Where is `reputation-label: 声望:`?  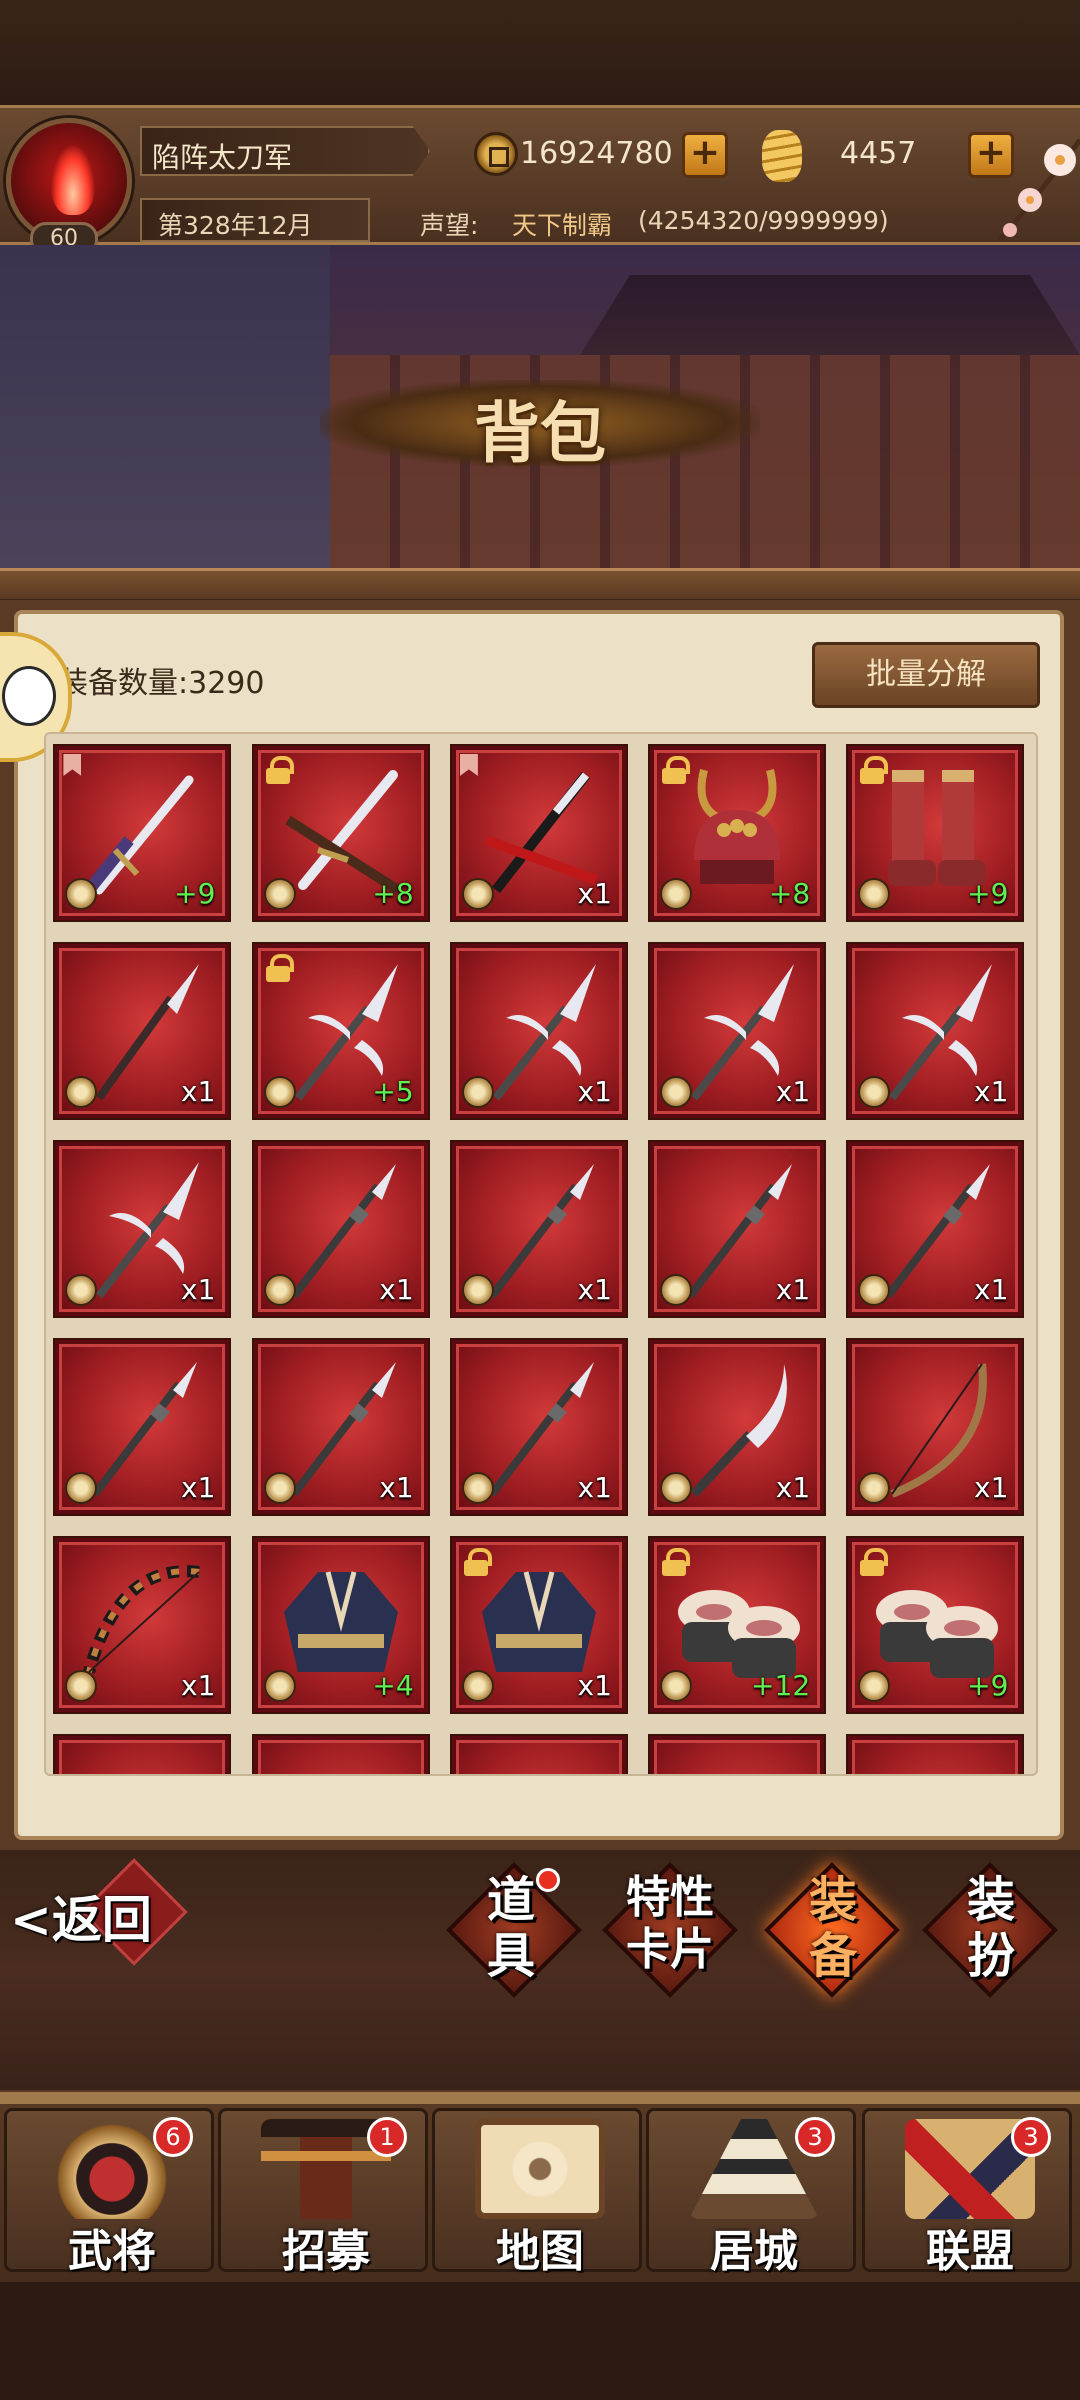 reputation-label: 声望: is located at coordinates (449, 225).